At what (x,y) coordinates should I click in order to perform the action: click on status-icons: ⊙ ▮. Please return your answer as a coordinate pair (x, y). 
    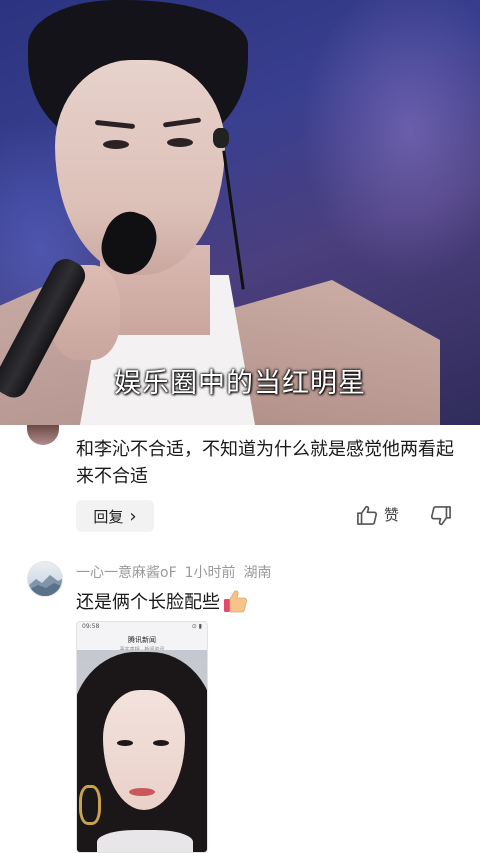
    Looking at the image, I should click on (196, 626).